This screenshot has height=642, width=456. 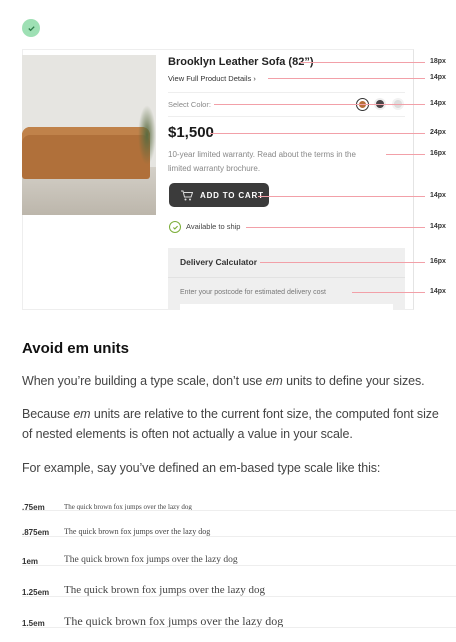 What do you see at coordinates (214, 168) in the screenshot?
I see `warranty-text-line2: limited warranty brochure.` at bounding box center [214, 168].